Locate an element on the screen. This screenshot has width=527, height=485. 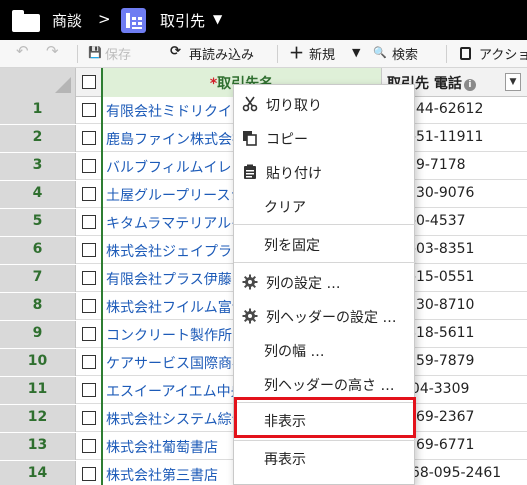
save-button: 保存 is located at coordinates (118, 53).